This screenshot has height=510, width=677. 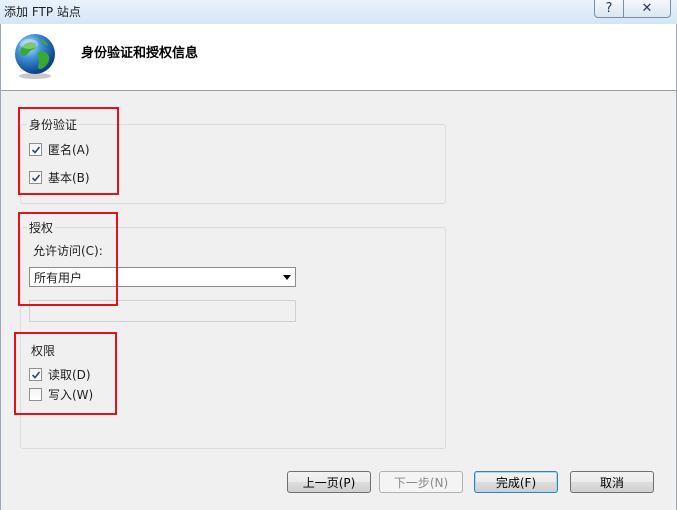 What do you see at coordinates (421, 482) in the screenshot?
I see `next-button: 下一步(N)` at bounding box center [421, 482].